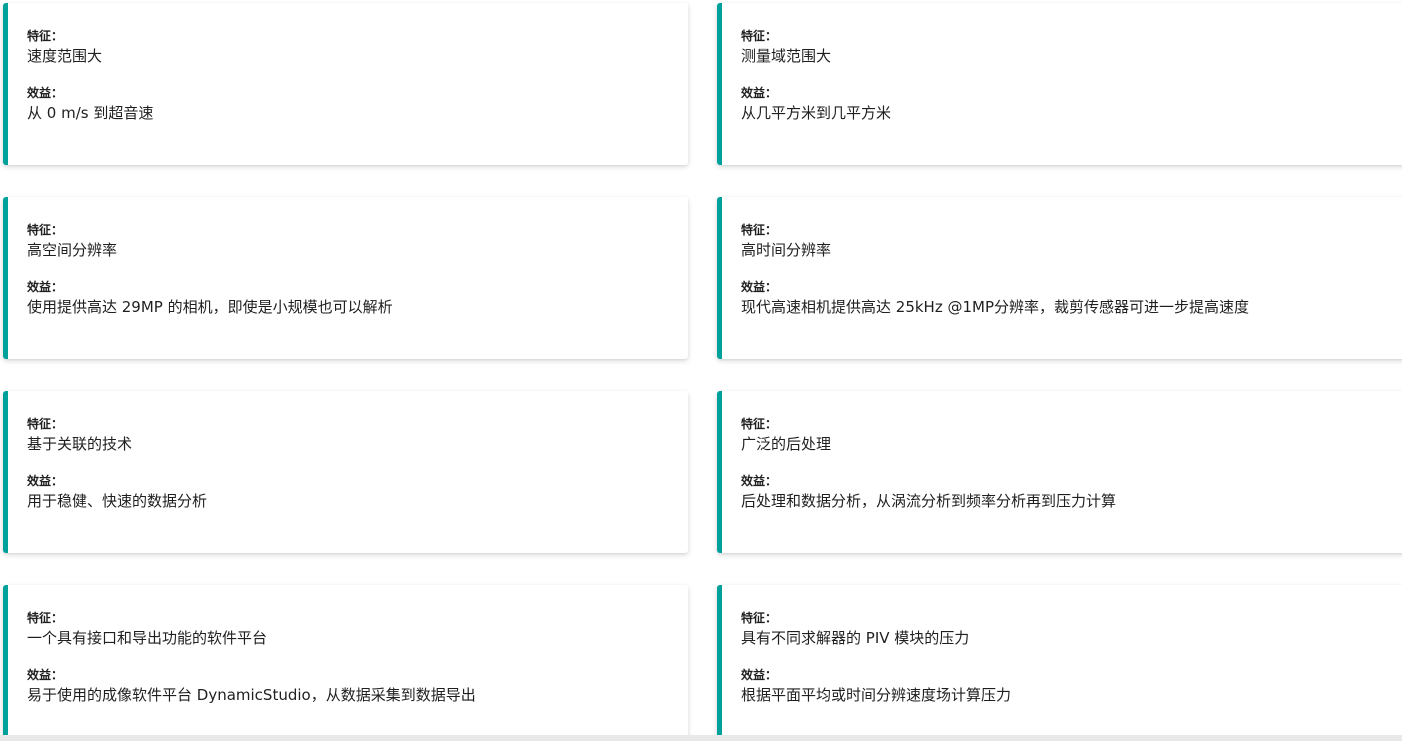 The height and width of the screenshot is (741, 1402). What do you see at coordinates (147, 638) in the screenshot?
I see `feature-text: 一个具有接口和导出功能的软件平台` at bounding box center [147, 638].